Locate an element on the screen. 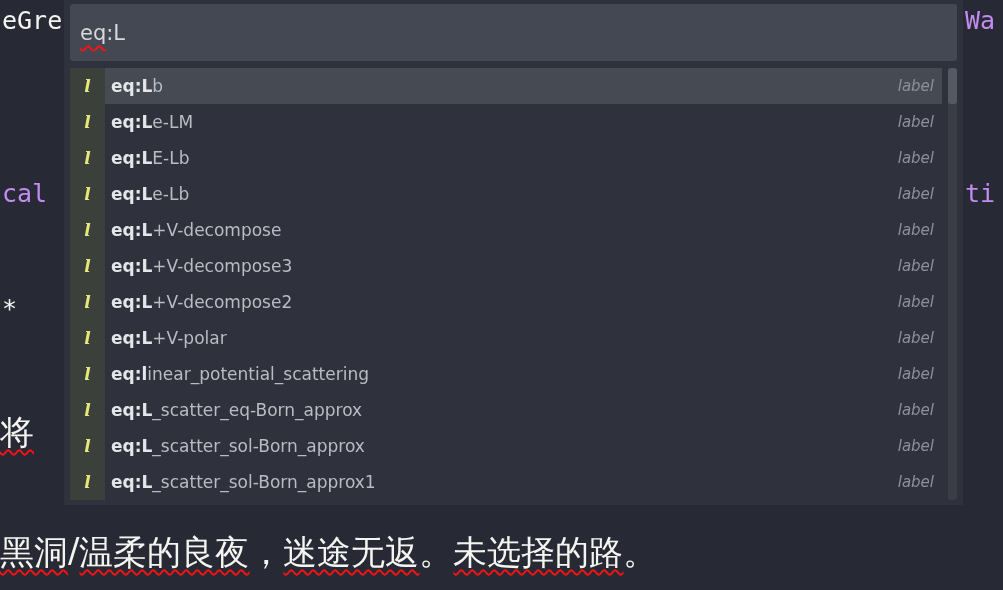  misspelled-text: 温柔的良夜 is located at coordinates (164, 552).